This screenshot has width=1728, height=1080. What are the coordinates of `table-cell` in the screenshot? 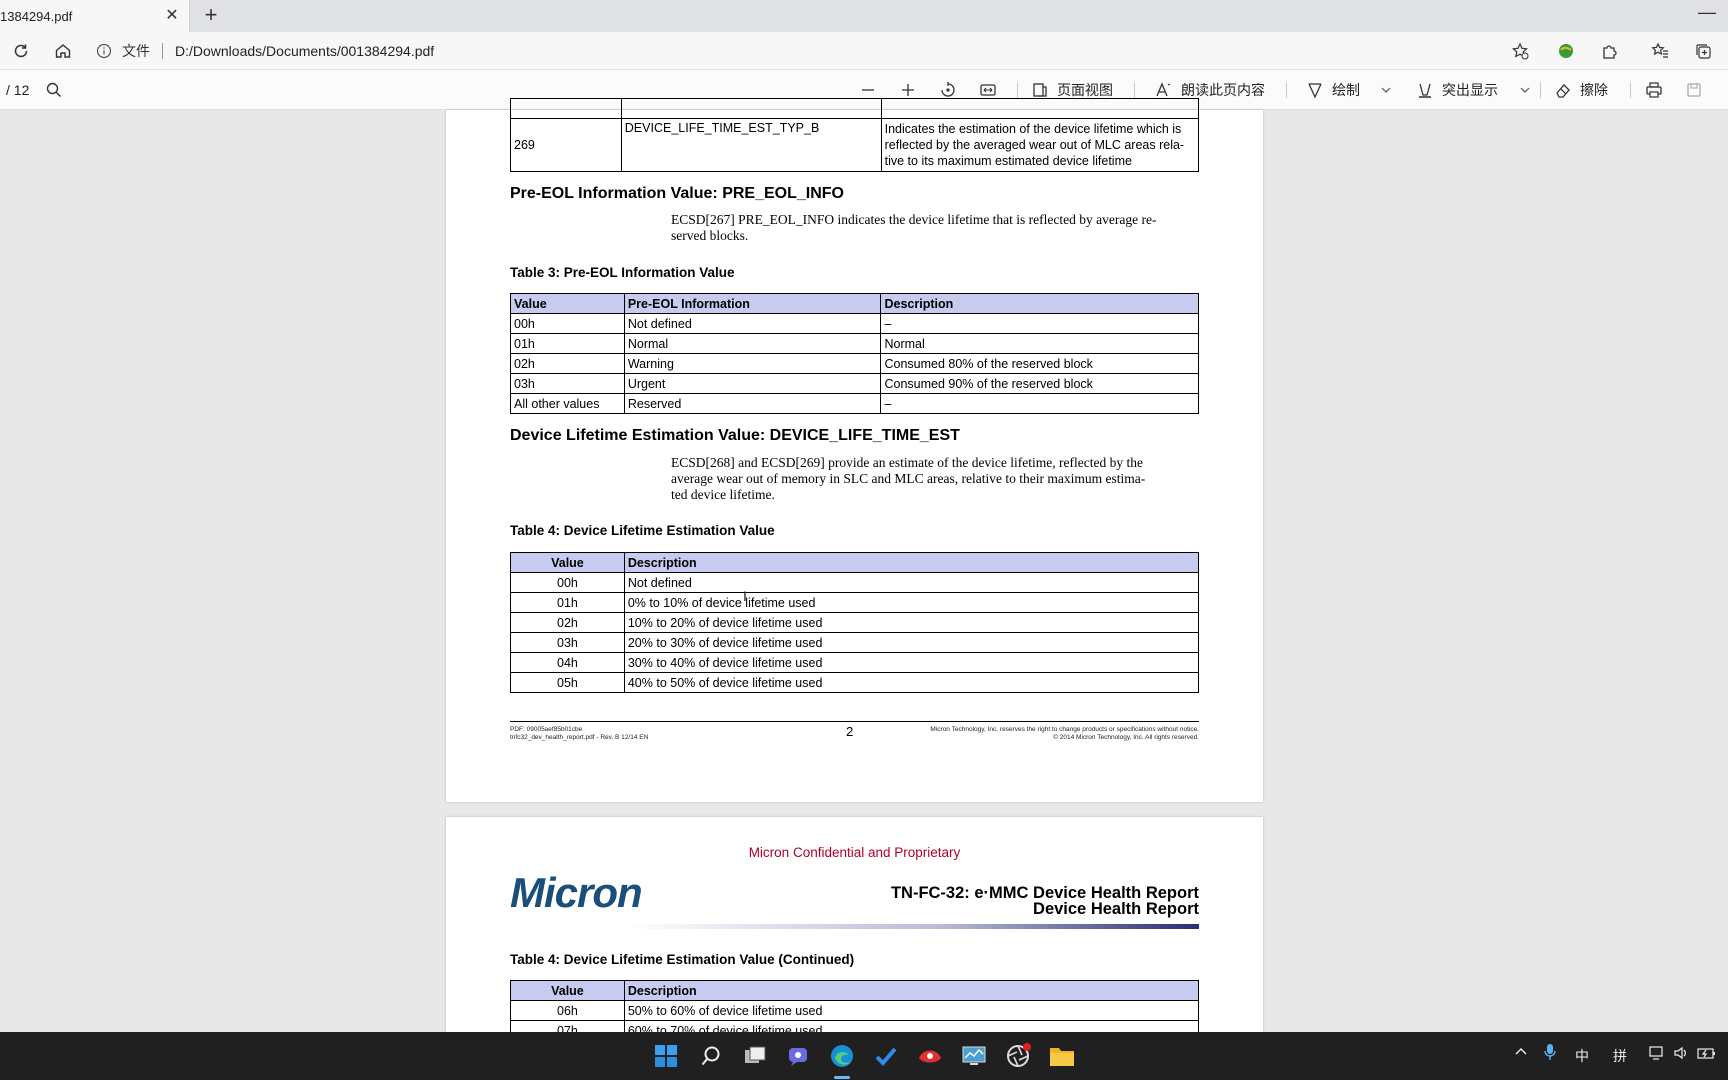 It's located at (566, 108).